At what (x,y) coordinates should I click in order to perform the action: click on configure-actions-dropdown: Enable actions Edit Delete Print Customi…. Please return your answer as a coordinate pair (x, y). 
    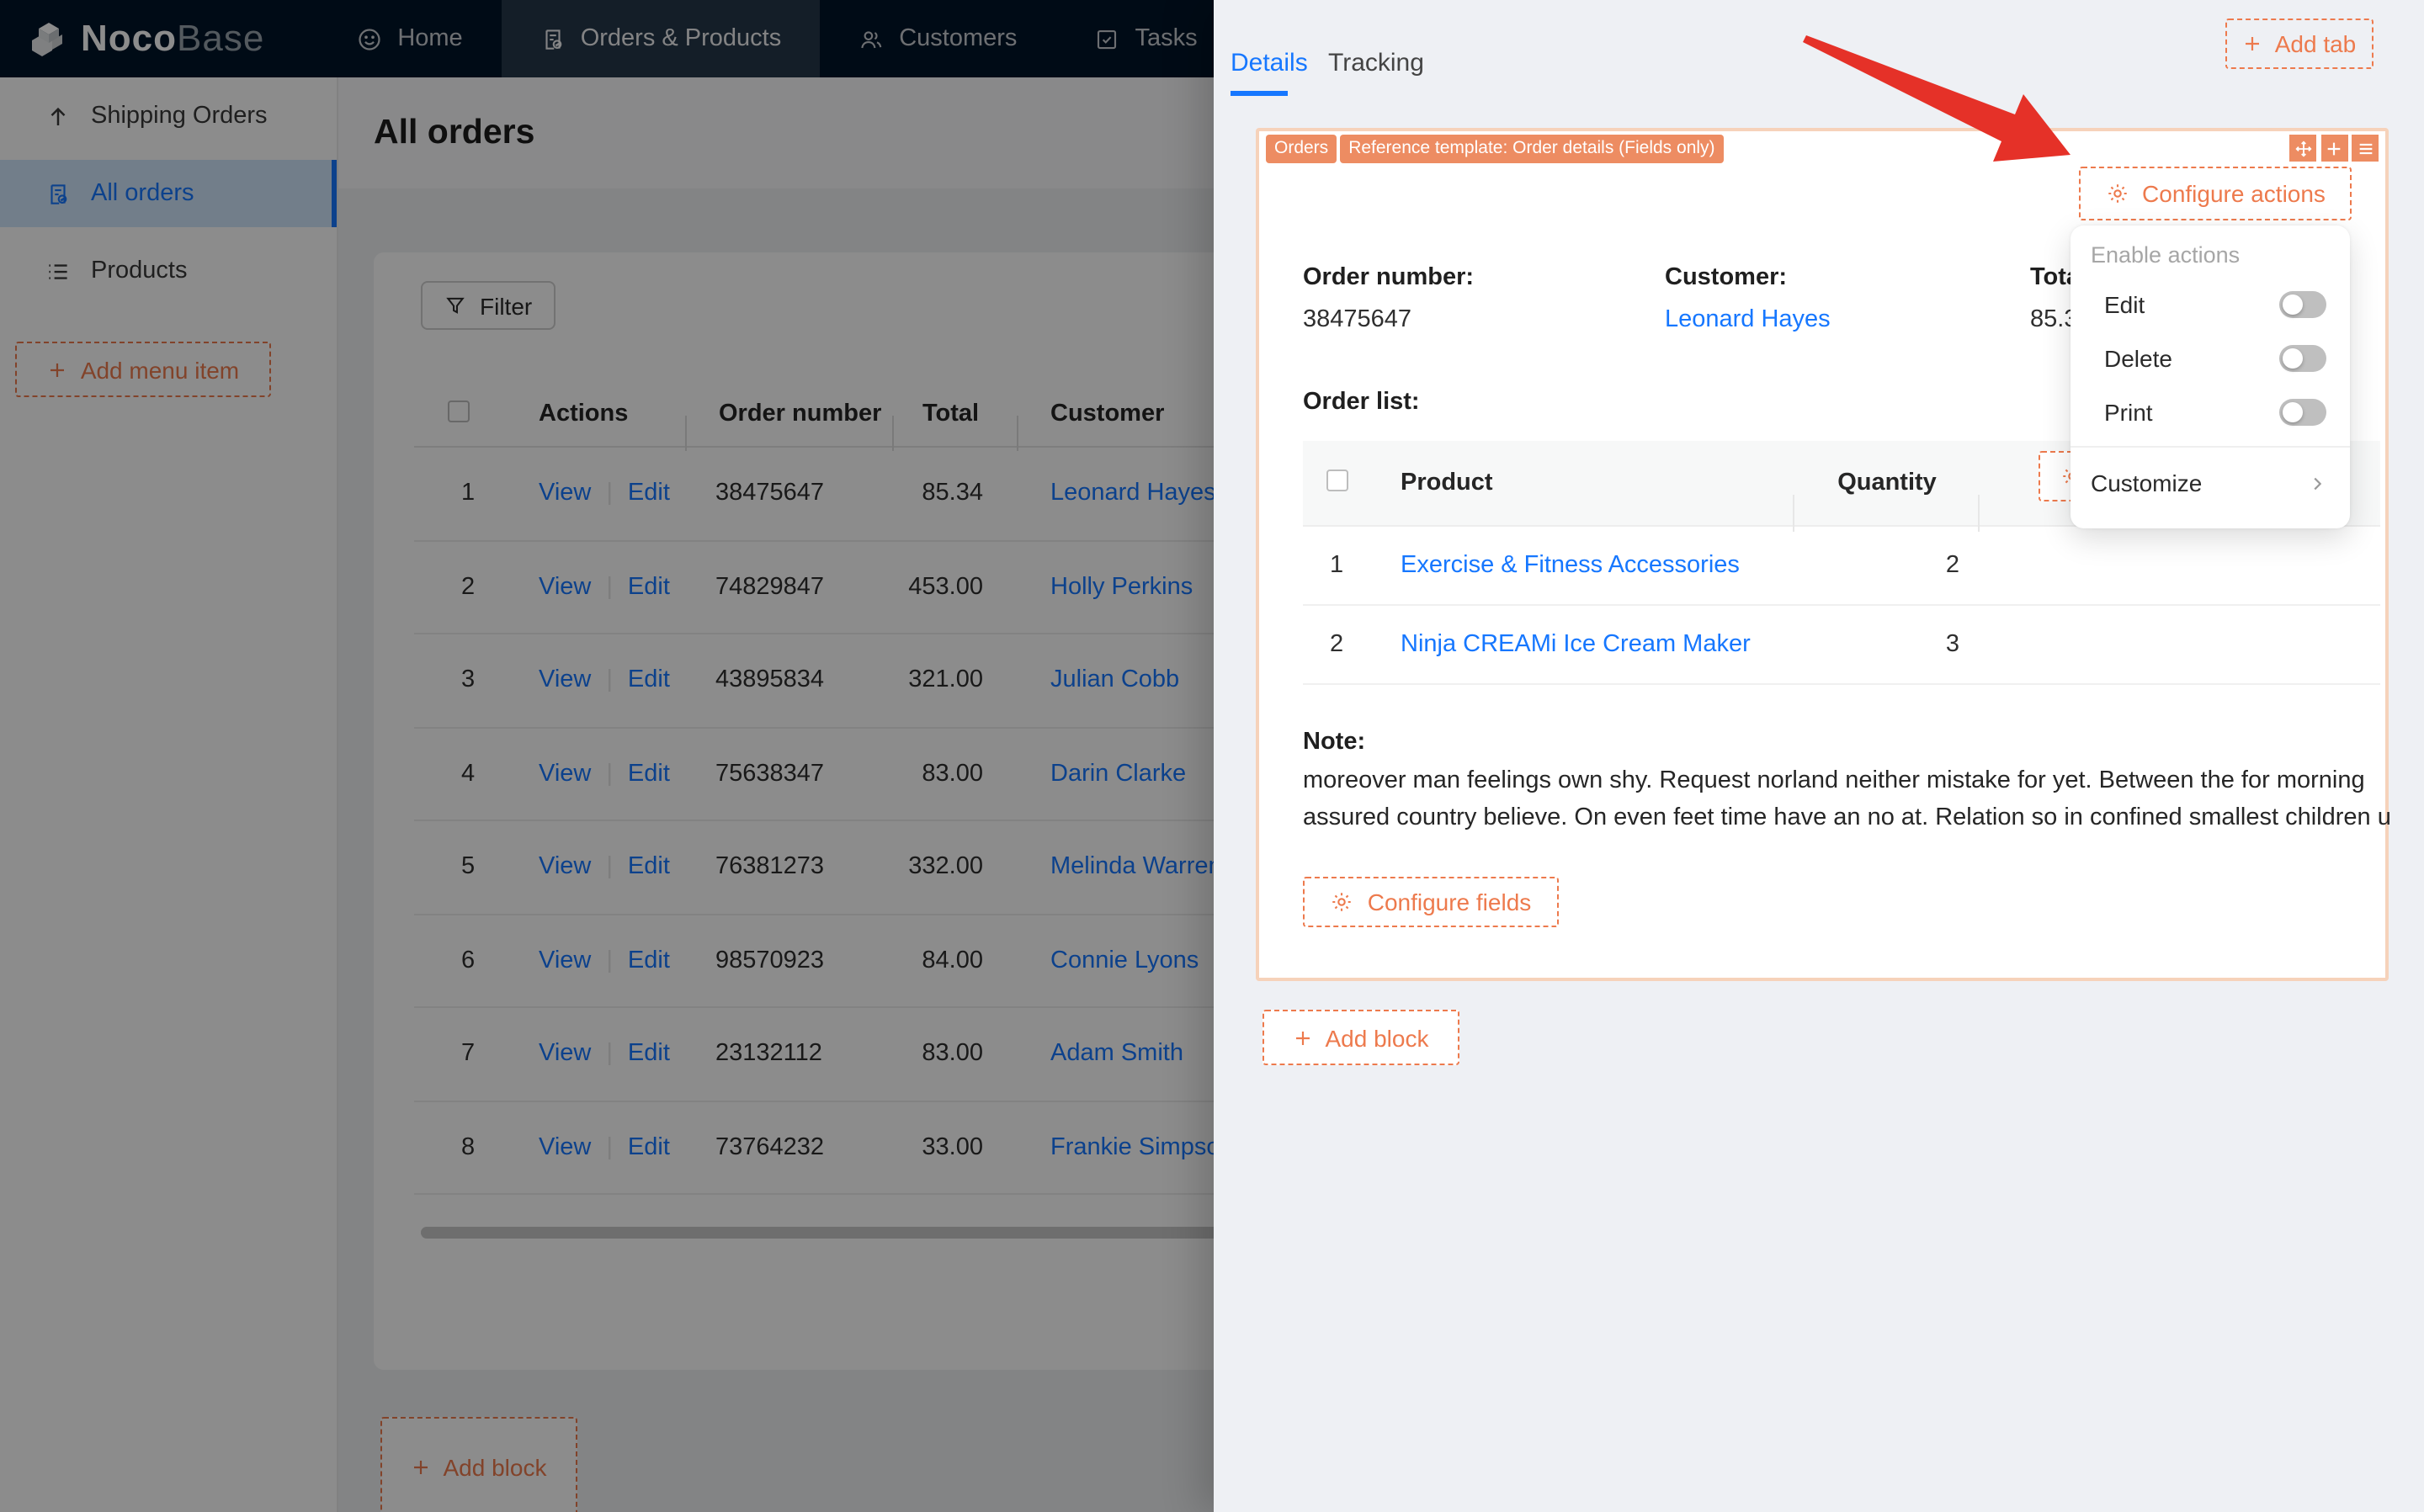
    Looking at the image, I should click on (2210, 376).